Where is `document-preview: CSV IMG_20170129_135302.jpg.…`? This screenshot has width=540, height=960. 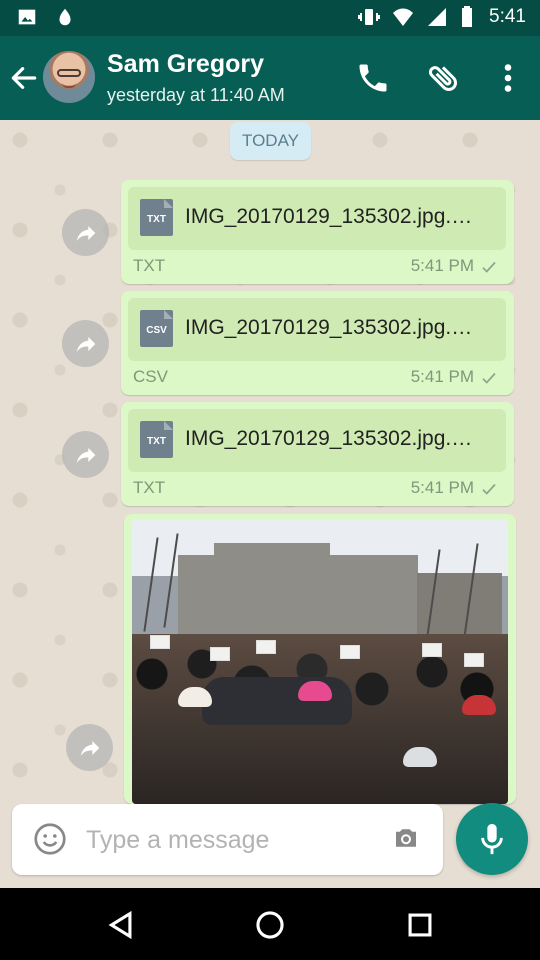
document-preview: CSV IMG_20170129_135302.jpg.… is located at coordinates (317, 329).